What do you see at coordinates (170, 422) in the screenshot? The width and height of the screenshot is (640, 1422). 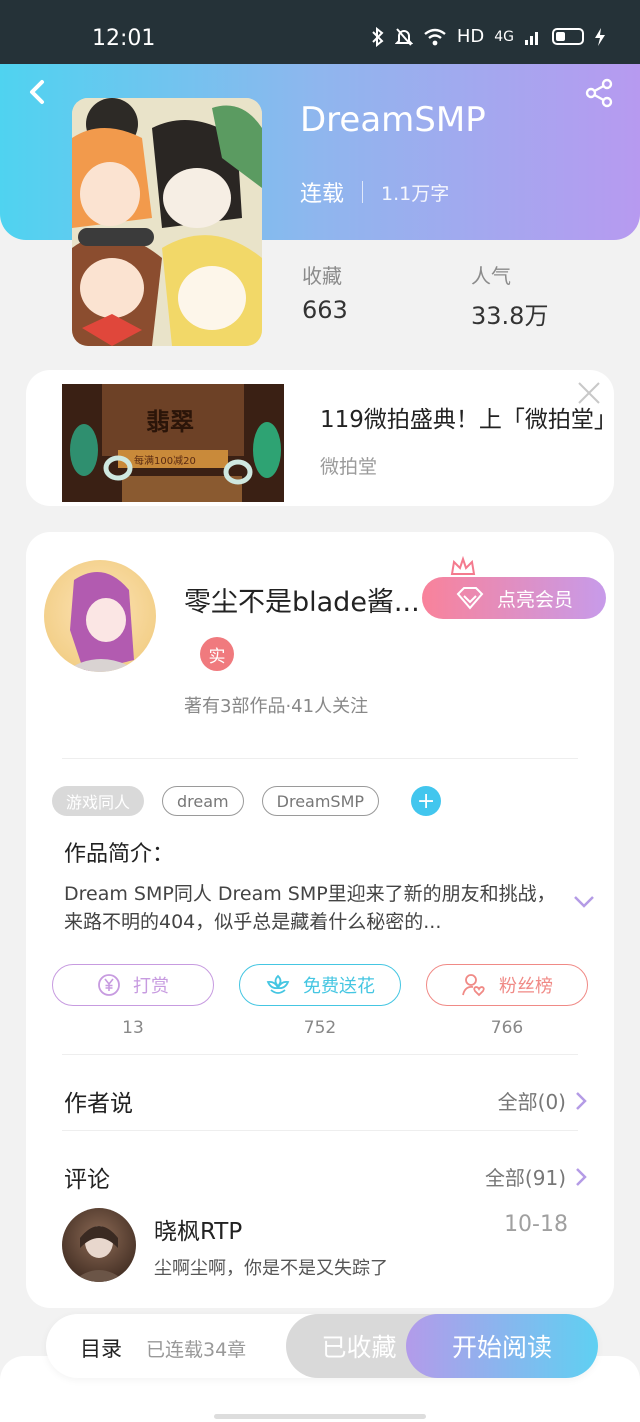 I see `ad-image-title: 翡翠` at bounding box center [170, 422].